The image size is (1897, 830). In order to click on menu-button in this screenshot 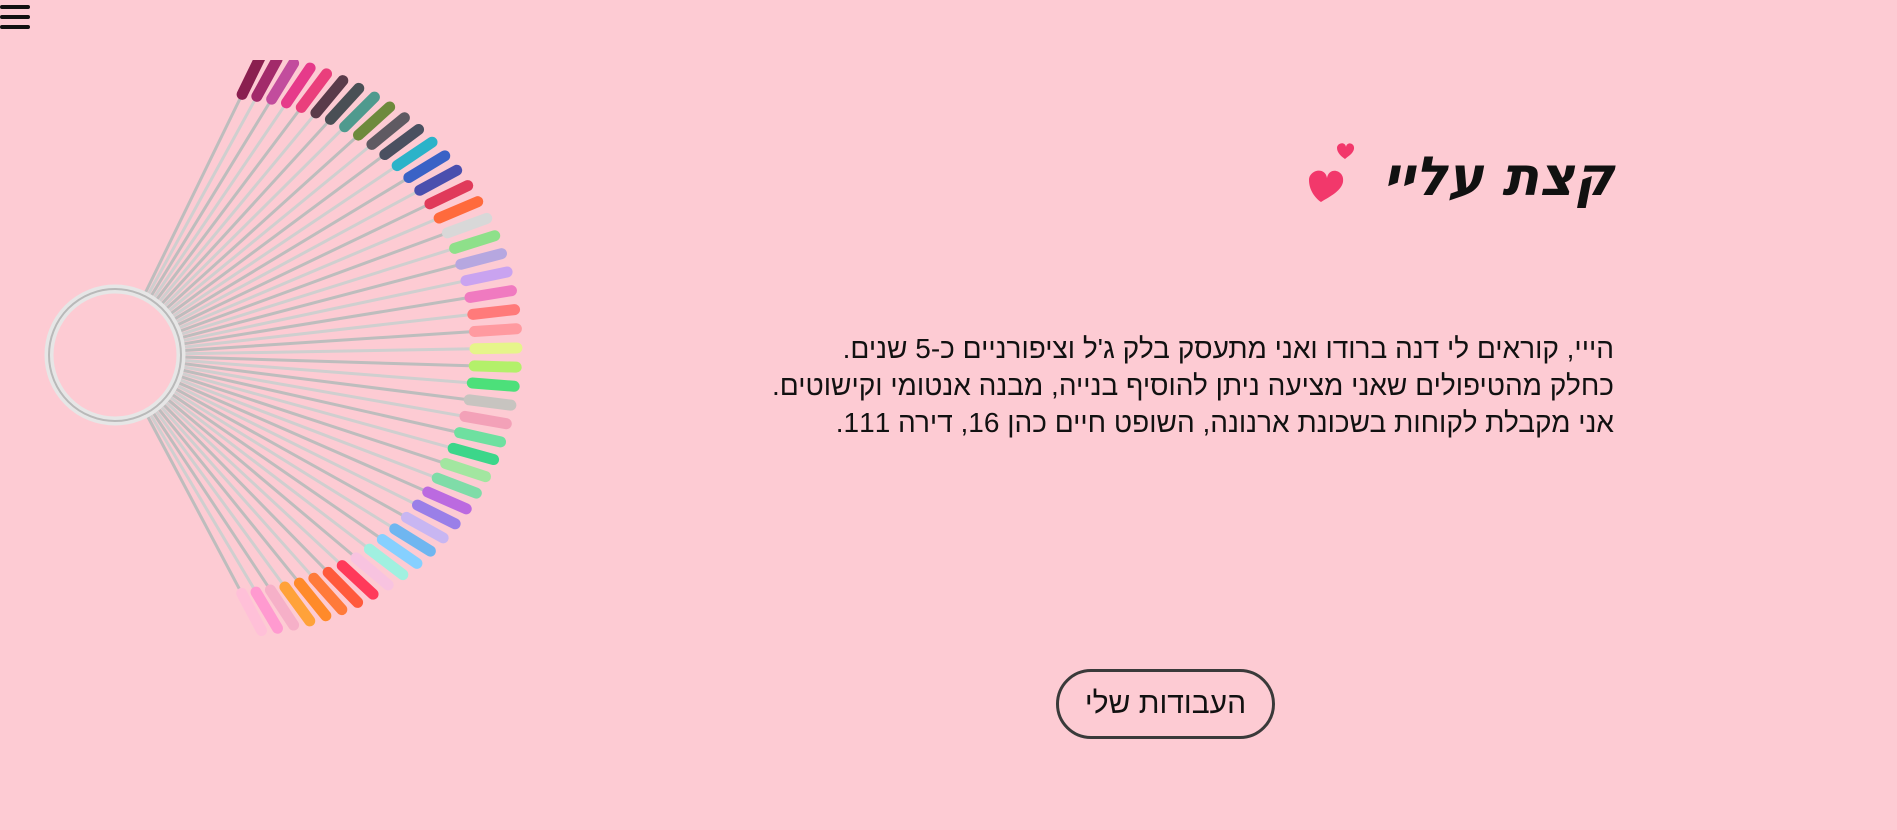, I will do `click(17, 17)`.